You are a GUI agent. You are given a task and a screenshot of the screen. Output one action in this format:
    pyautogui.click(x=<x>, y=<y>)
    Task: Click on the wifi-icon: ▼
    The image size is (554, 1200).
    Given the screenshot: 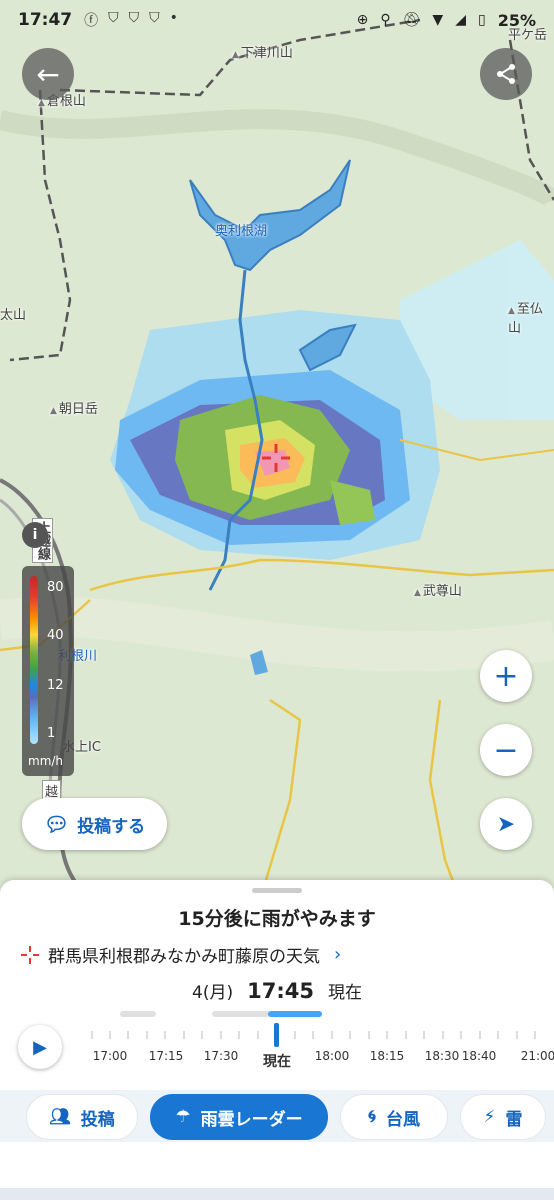 What is the action you would take?
    pyautogui.click(x=438, y=20)
    